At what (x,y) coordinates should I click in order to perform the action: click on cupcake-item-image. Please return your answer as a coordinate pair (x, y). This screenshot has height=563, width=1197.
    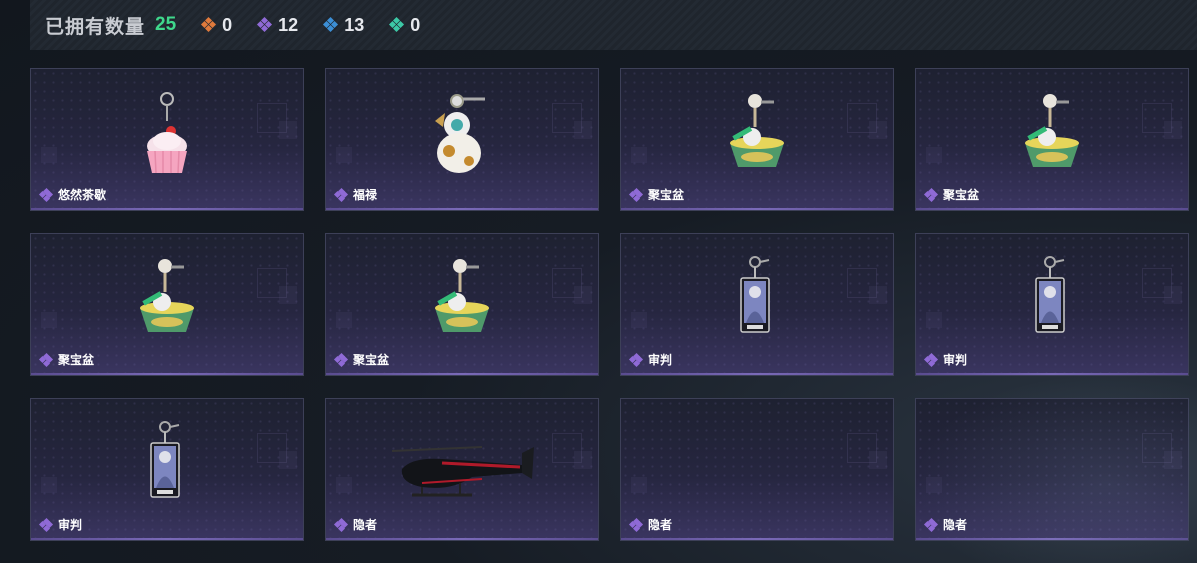
    Looking at the image, I should click on (167, 138).